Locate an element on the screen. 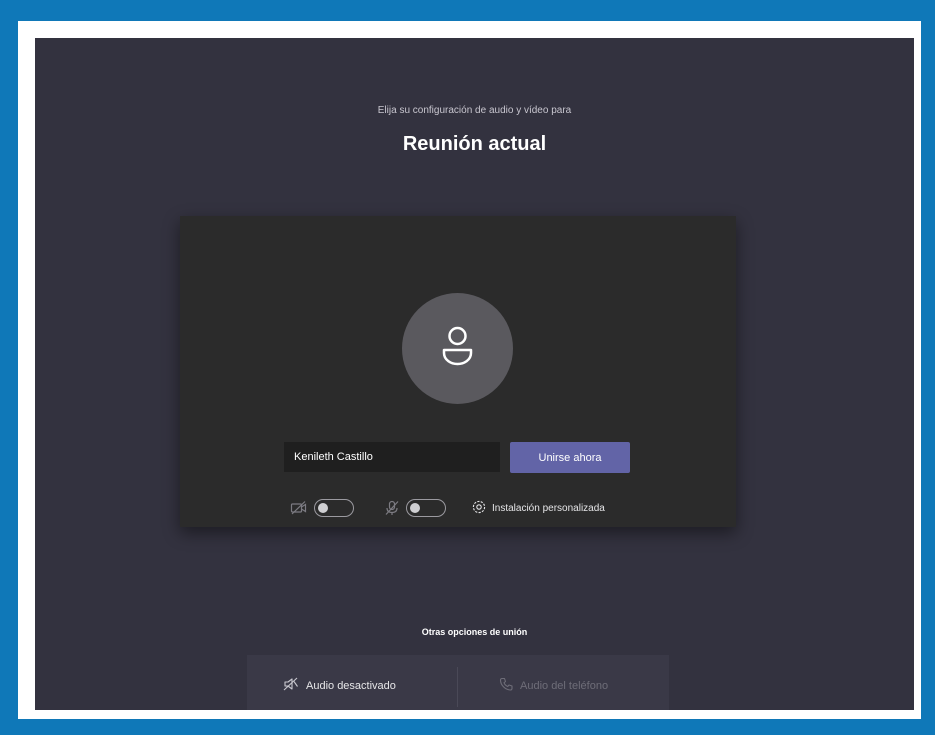 The width and height of the screenshot is (935, 735). speaker-off-icon is located at coordinates (291, 685).